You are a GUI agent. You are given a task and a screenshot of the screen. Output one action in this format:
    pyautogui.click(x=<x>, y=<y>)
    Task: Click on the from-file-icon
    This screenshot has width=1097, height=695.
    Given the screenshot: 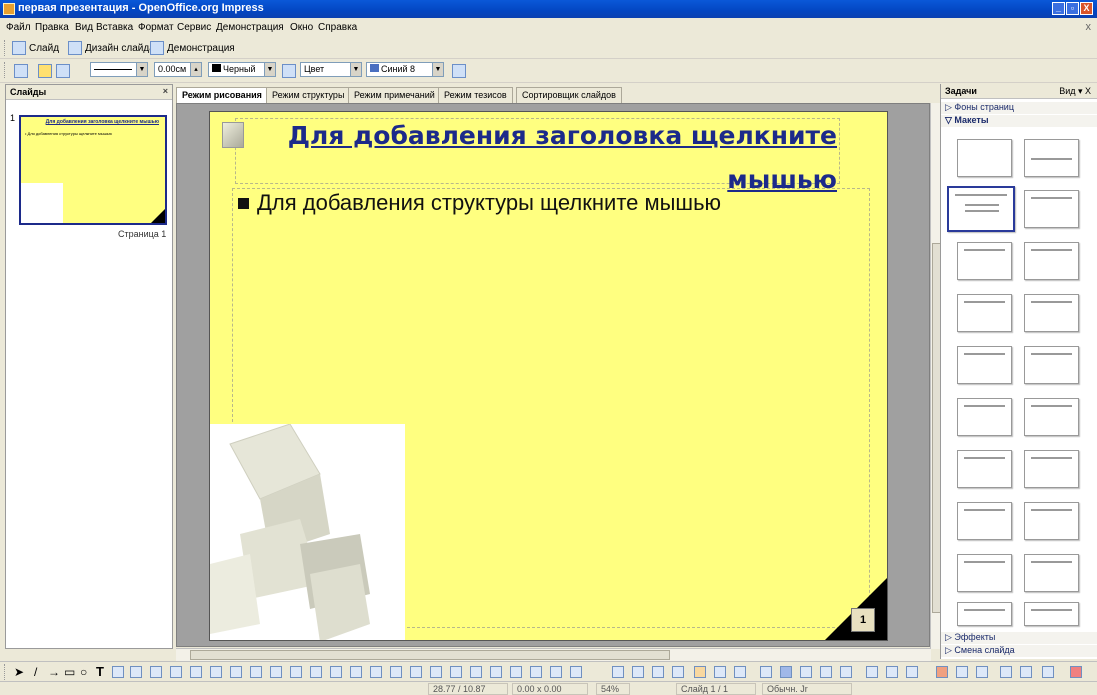 What is the action you would take?
    pyautogui.click(x=336, y=672)
    